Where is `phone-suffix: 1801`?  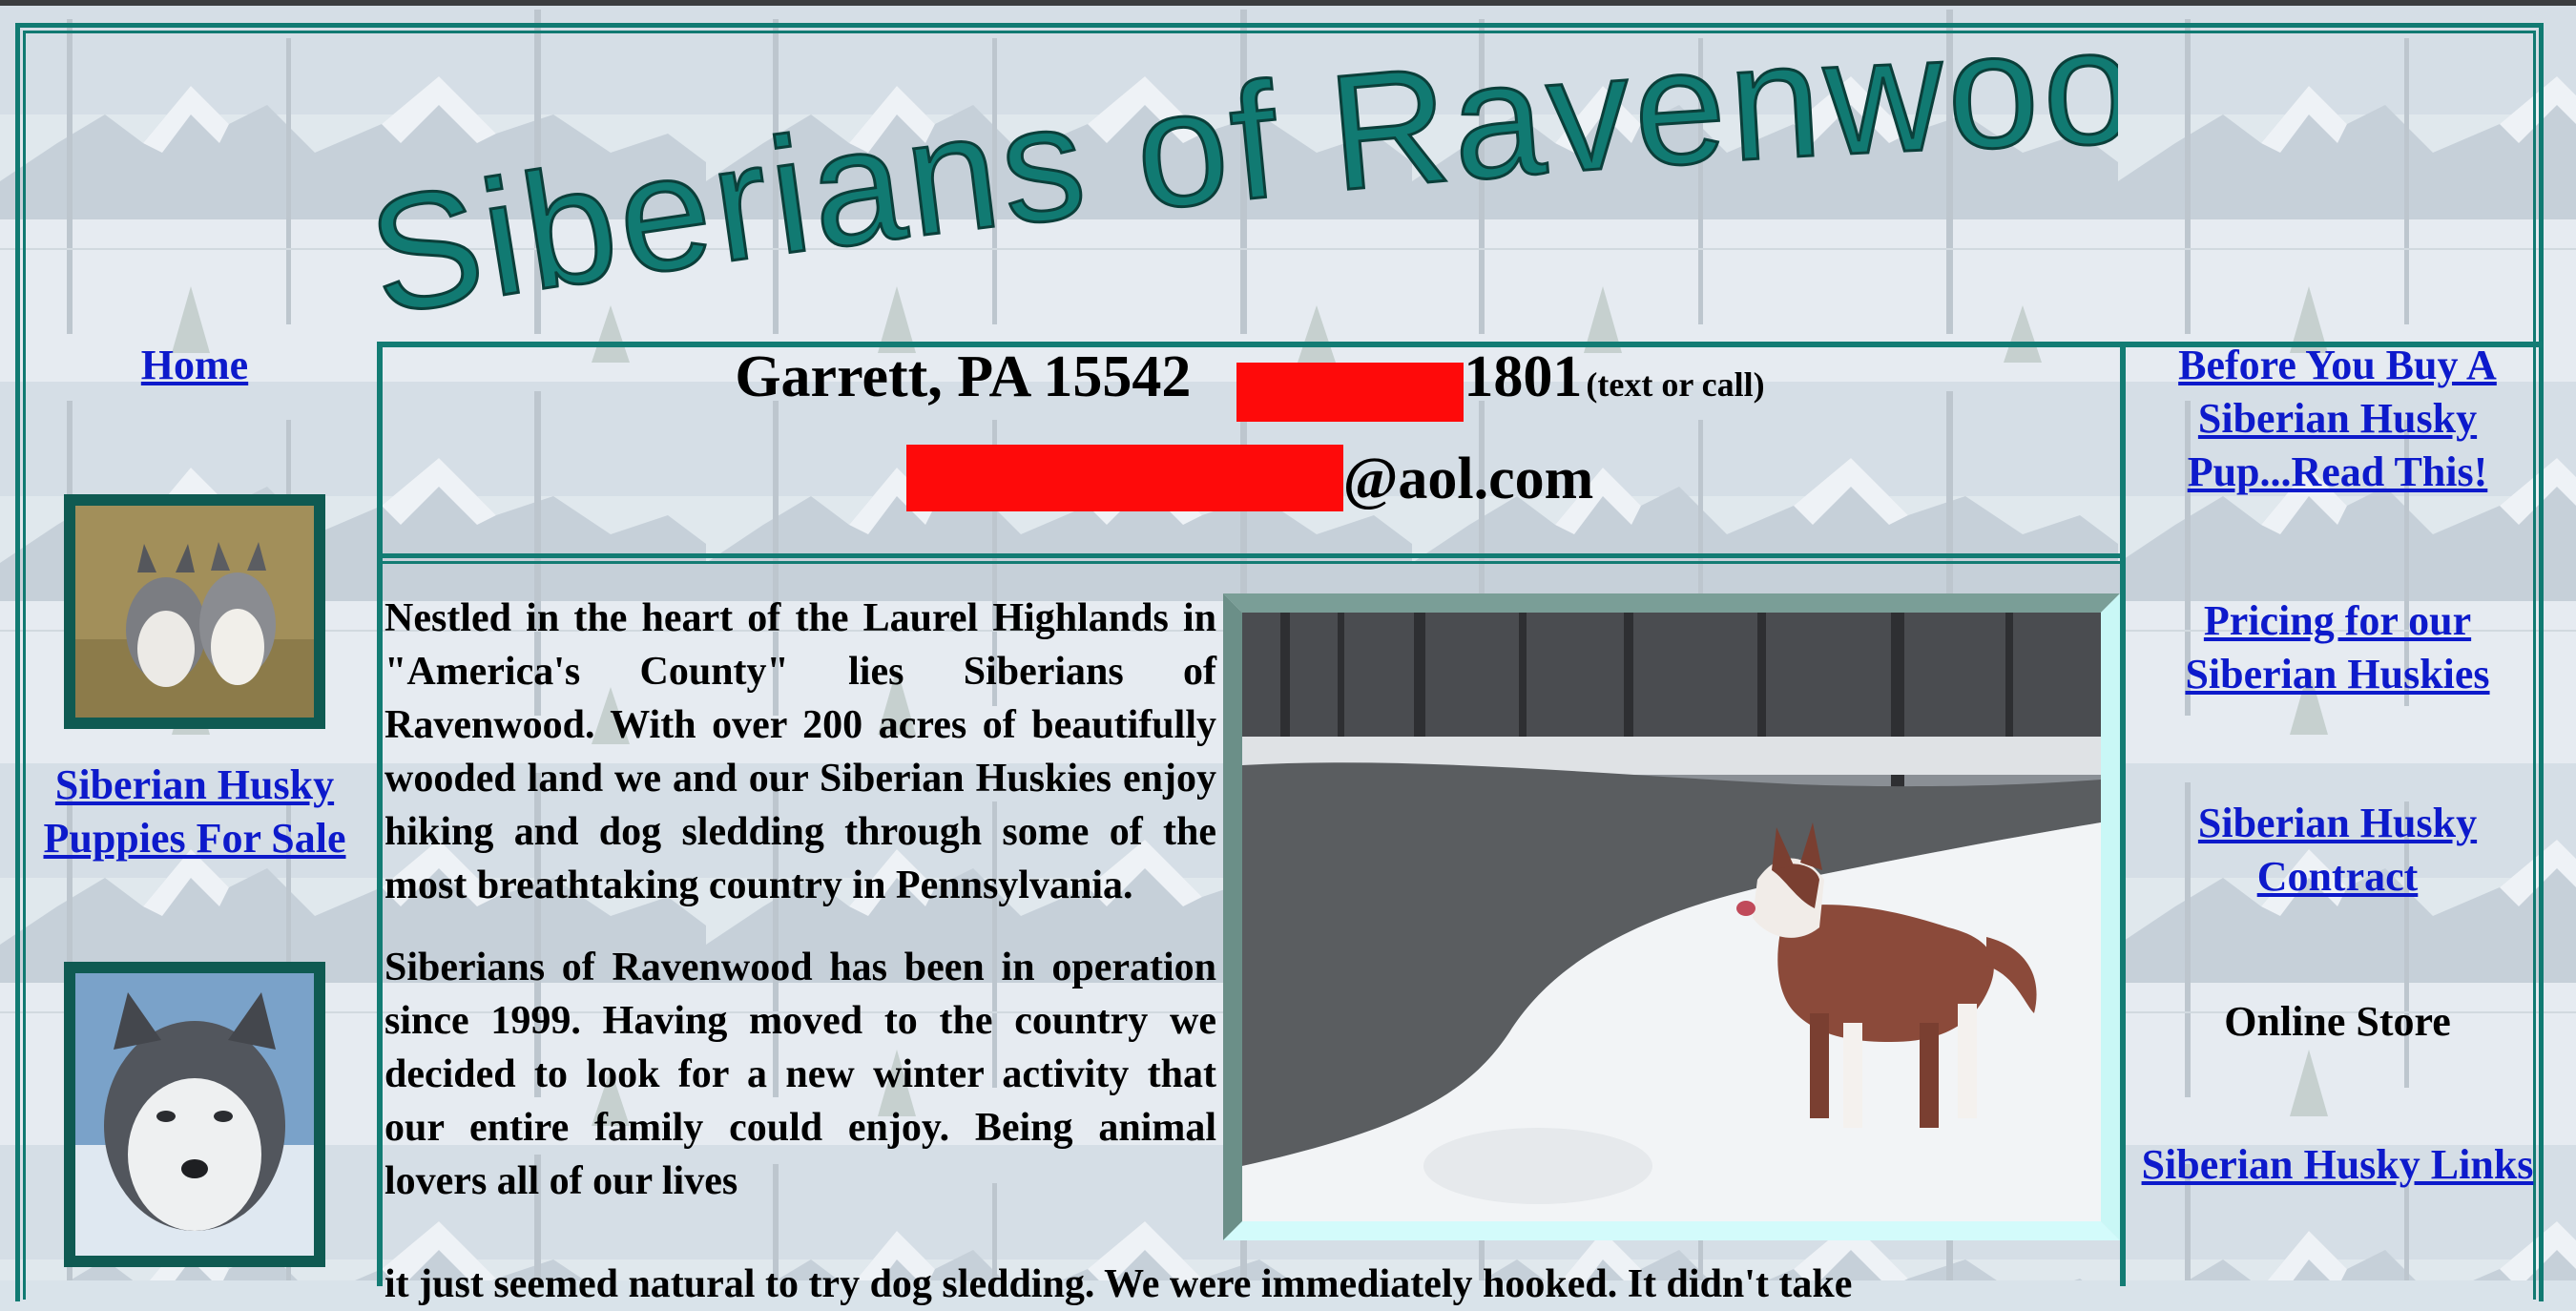 phone-suffix: 1801 is located at coordinates (1523, 376).